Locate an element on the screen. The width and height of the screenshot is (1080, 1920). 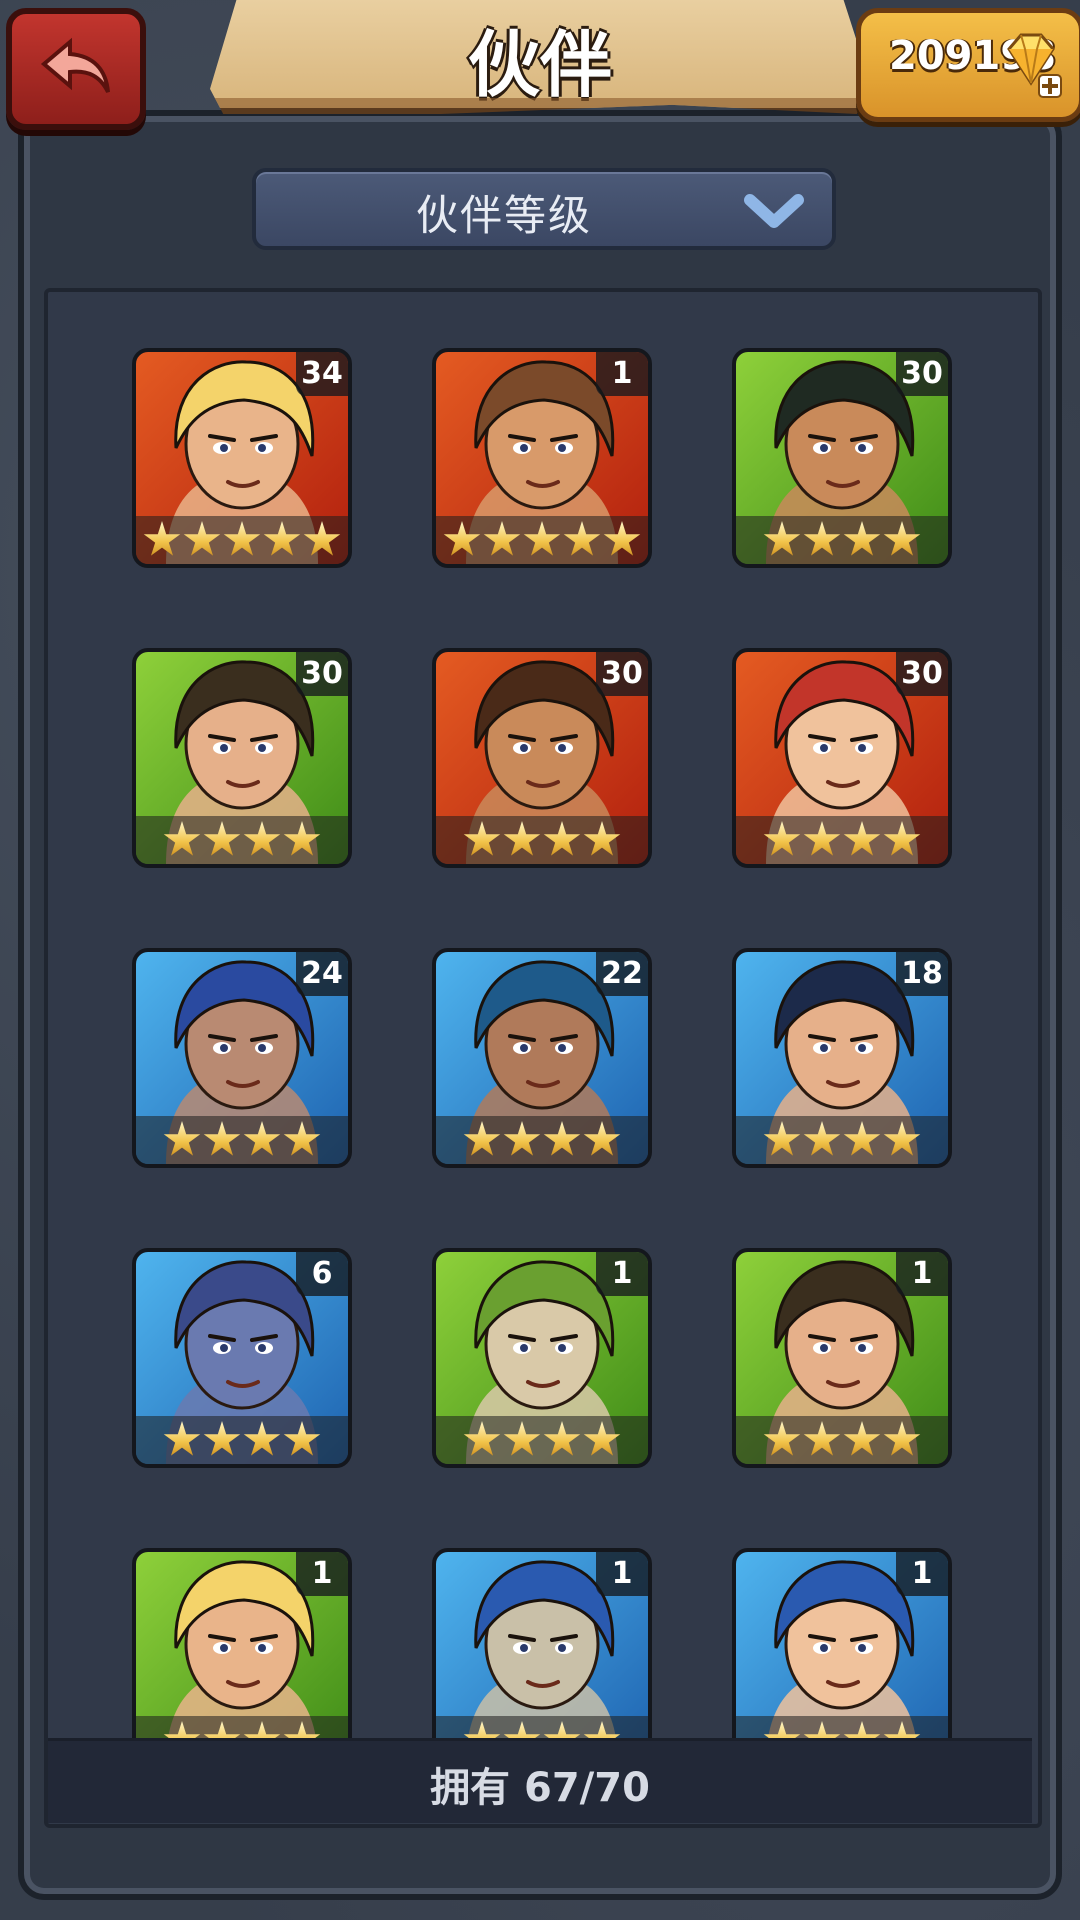
companion-card: 18 is located at coordinates (842, 1058).